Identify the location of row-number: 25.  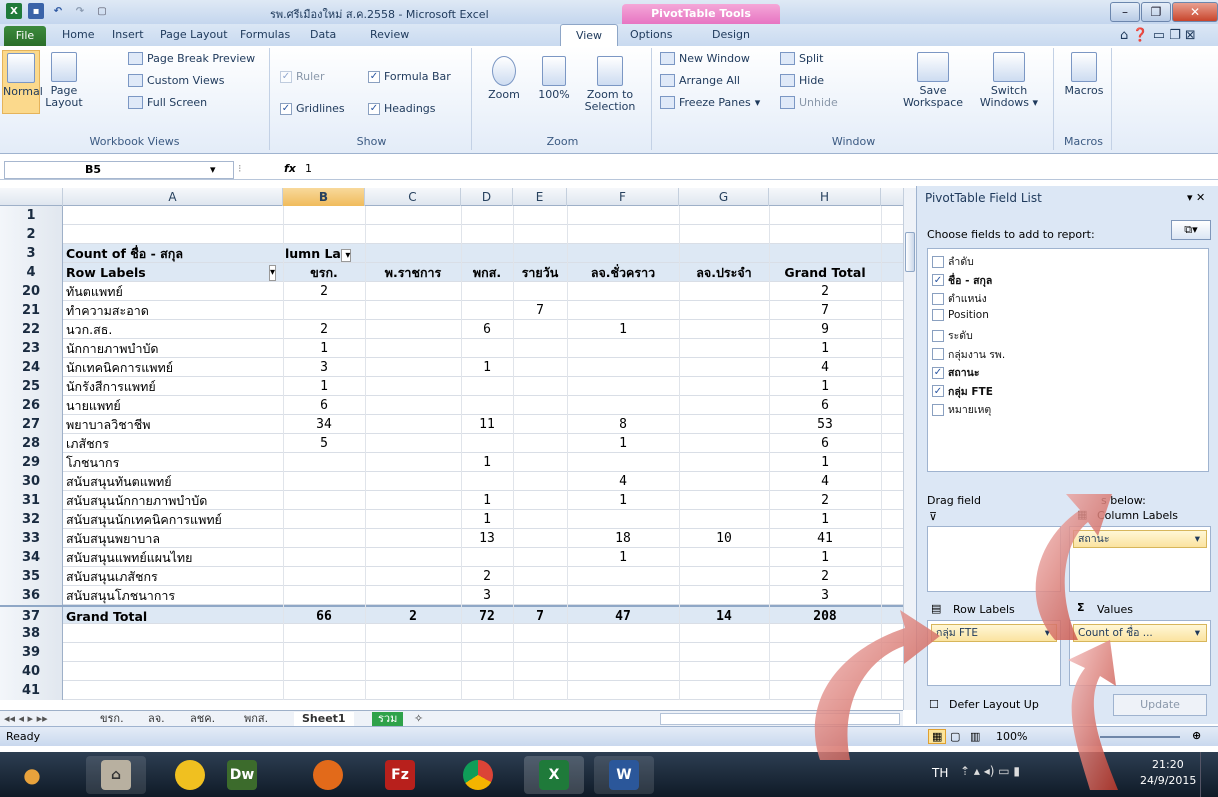
(31, 386).